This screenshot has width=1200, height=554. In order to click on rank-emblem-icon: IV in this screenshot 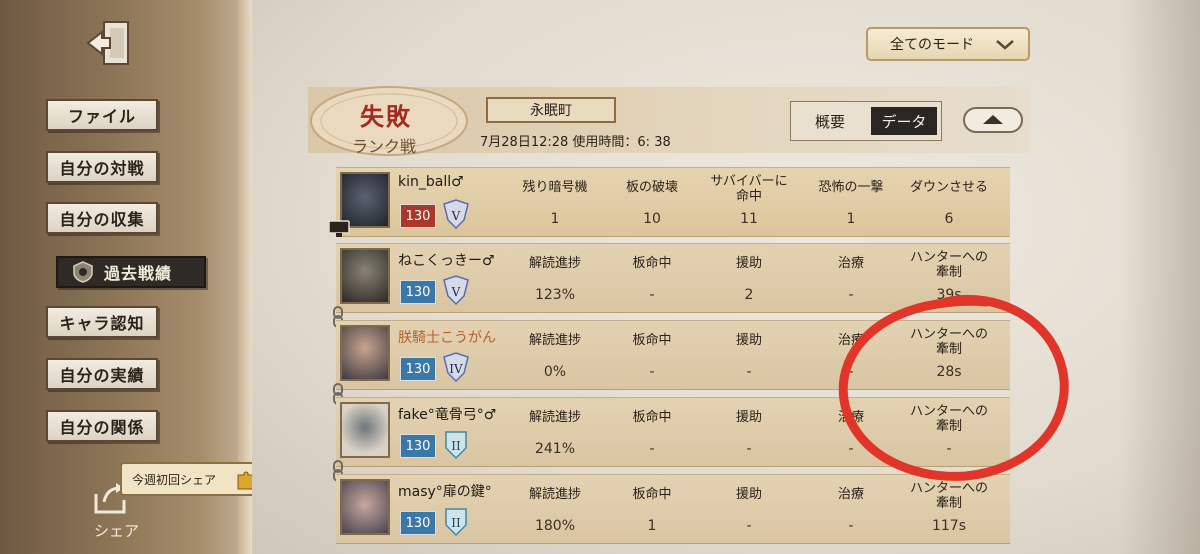, I will do `click(456, 367)`.